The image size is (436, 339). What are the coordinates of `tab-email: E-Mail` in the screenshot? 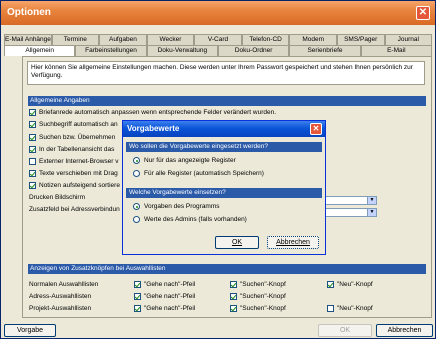 It's located at (396, 50).